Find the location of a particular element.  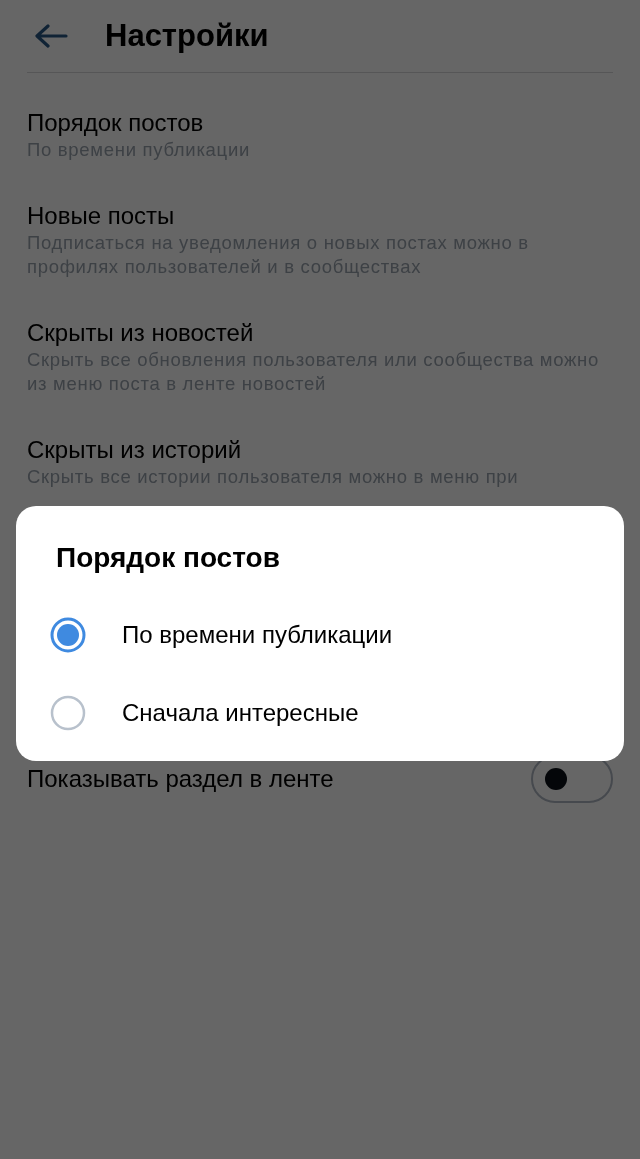

setting-title: Новые посты is located at coordinates (320, 216).